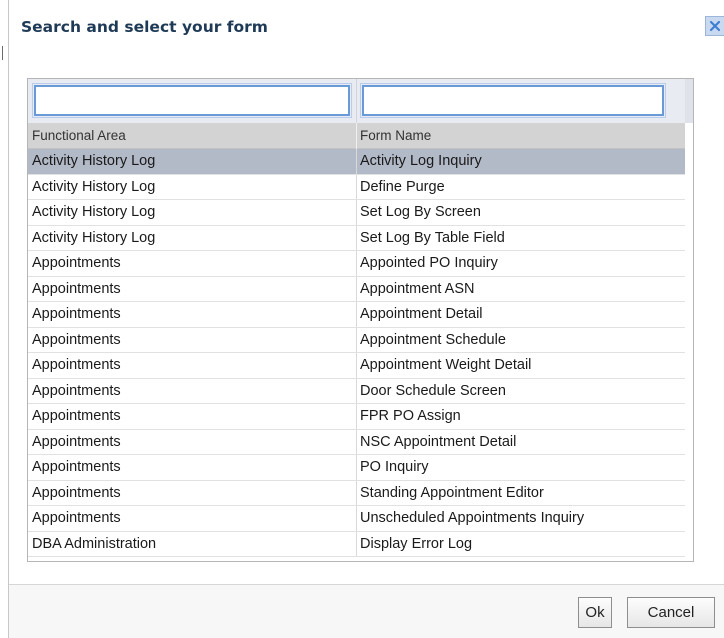  I want to click on functional-area-filter-input, so click(192, 100).